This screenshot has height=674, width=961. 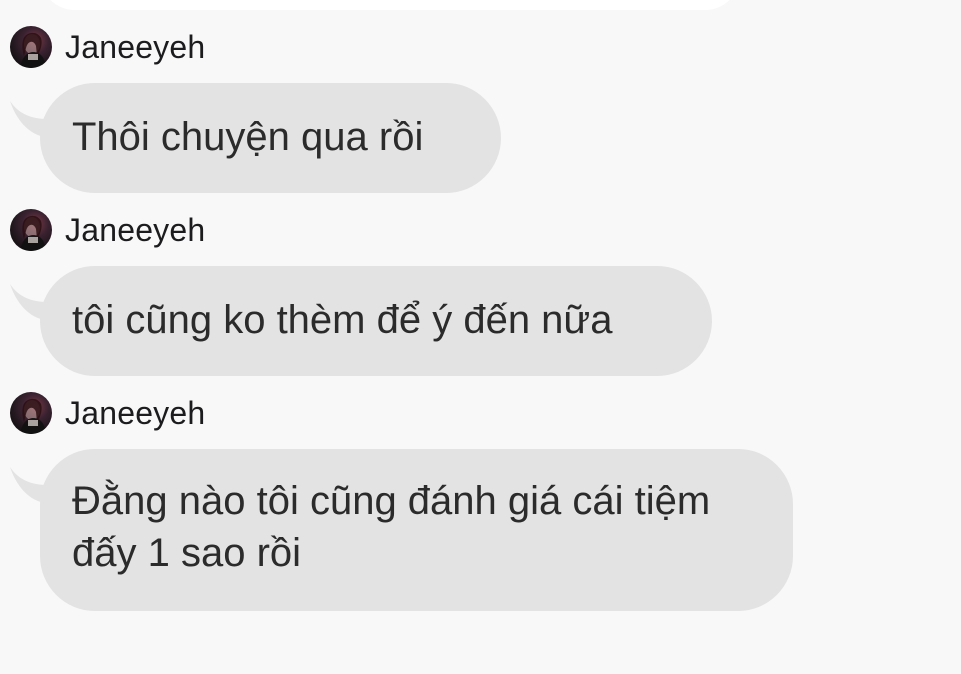 I want to click on message-bubble: Thôi chuyện qua rồi, so click(x=270, y=138).